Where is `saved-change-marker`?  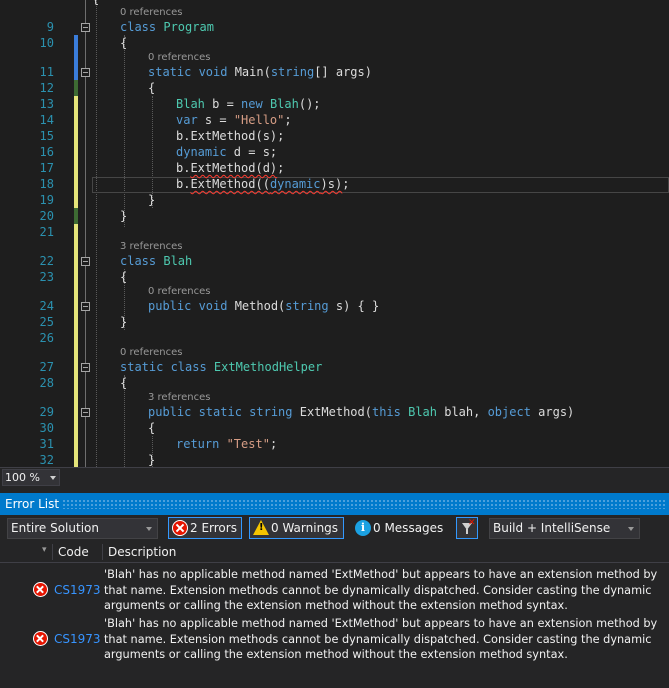 saved-change-marker is located at coordinates (76, 216).